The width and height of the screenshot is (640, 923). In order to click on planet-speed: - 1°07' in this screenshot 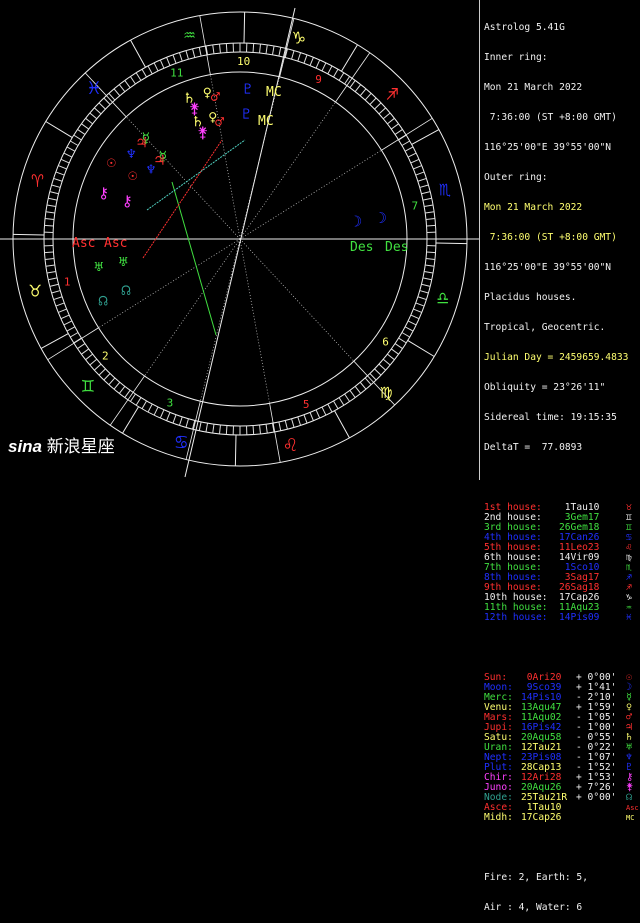, I will do `click(596, 758)`.